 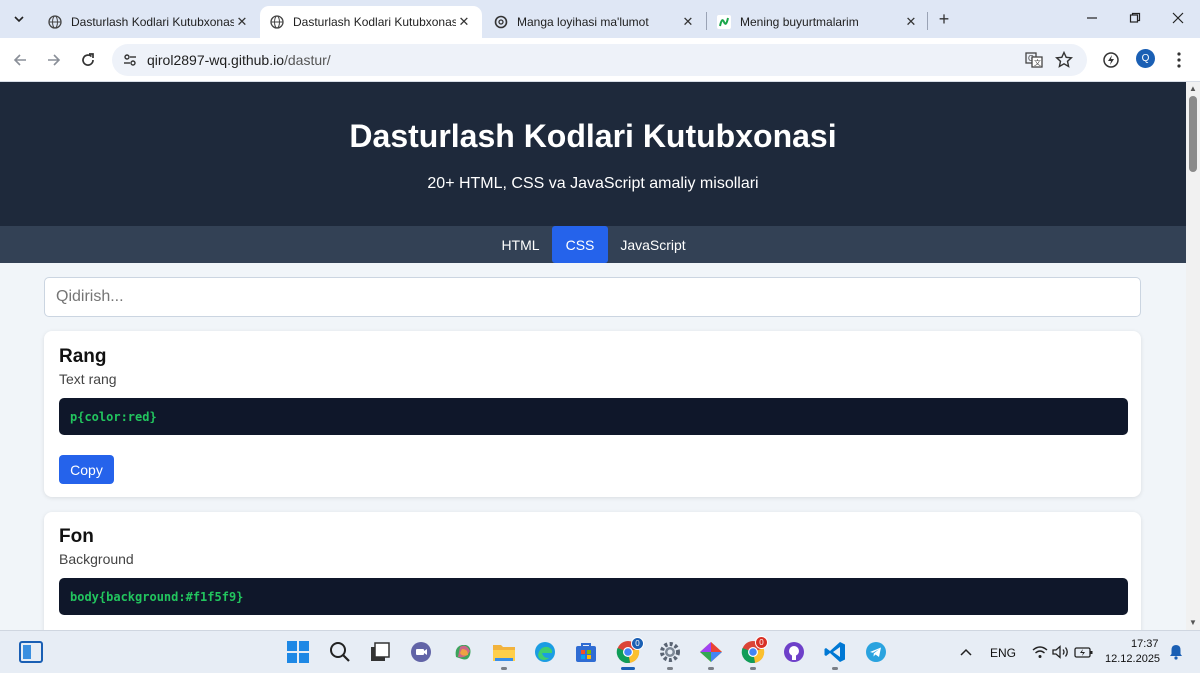 I want to click on teams-chat-icon, so click(x=421, y=652).